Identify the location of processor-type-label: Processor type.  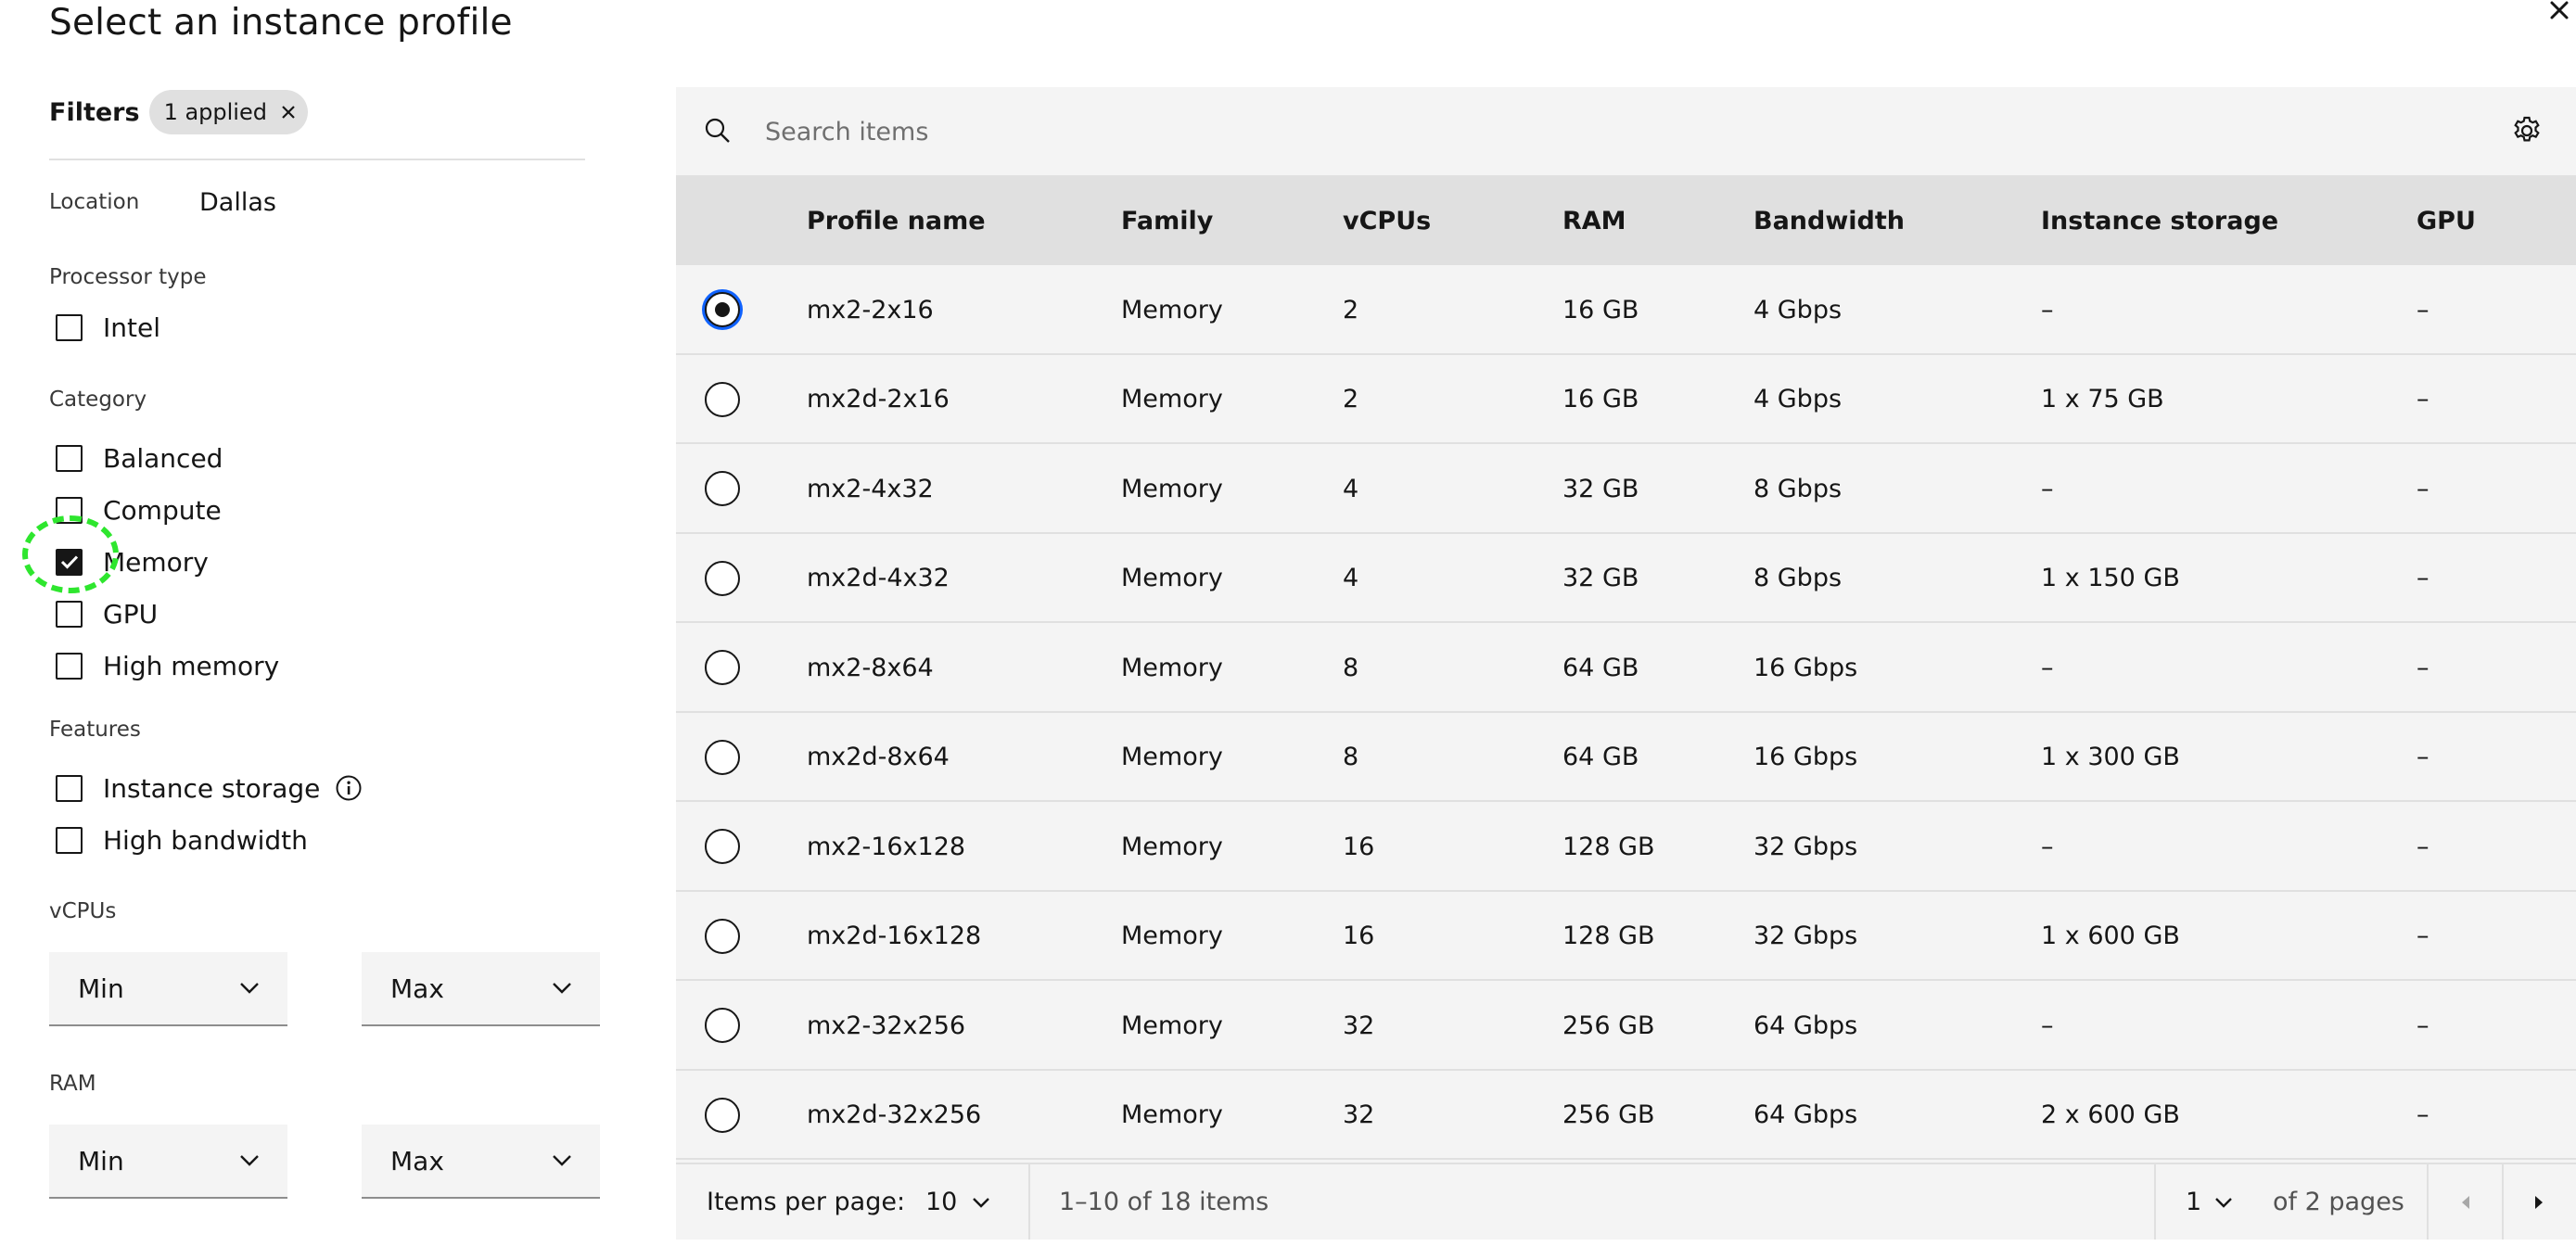
(128, 277).